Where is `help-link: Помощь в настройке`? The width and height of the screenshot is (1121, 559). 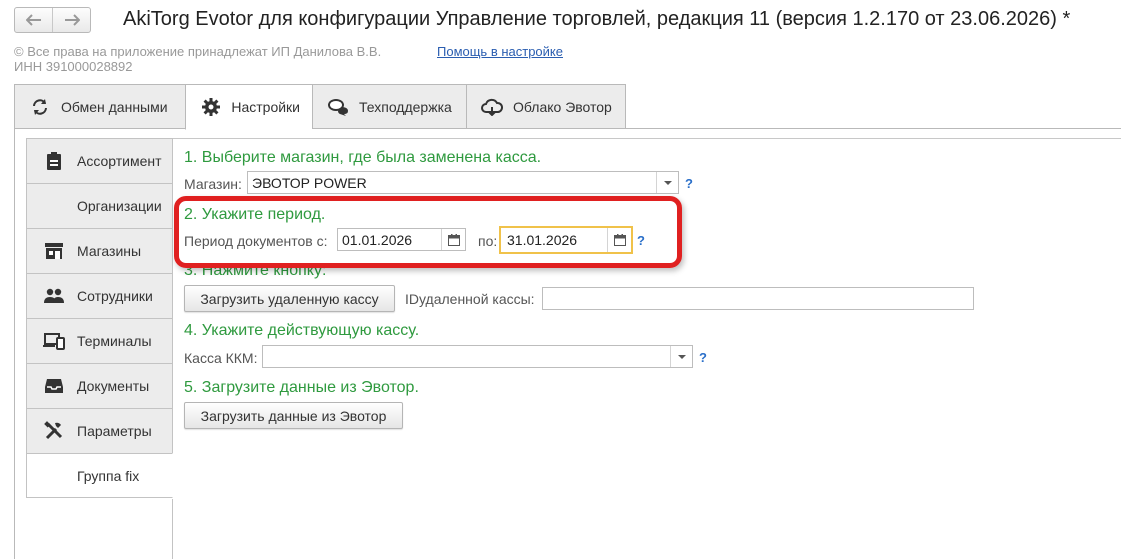 help-link: Помощь в настройке is located at coordinates (500, 51).